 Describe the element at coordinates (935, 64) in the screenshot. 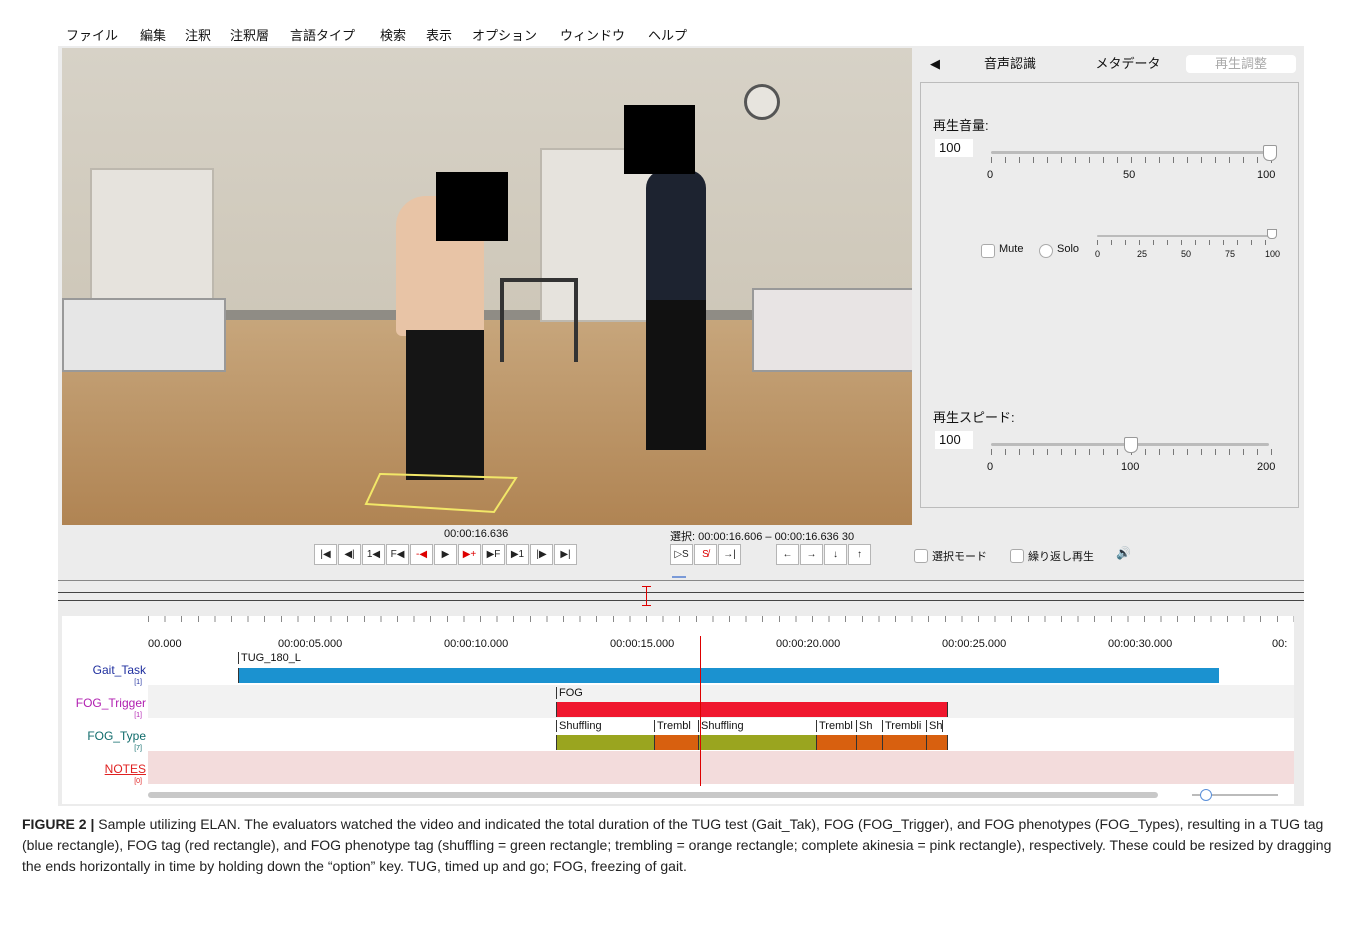

I see `tab-scroll-left: ◀` at that location.